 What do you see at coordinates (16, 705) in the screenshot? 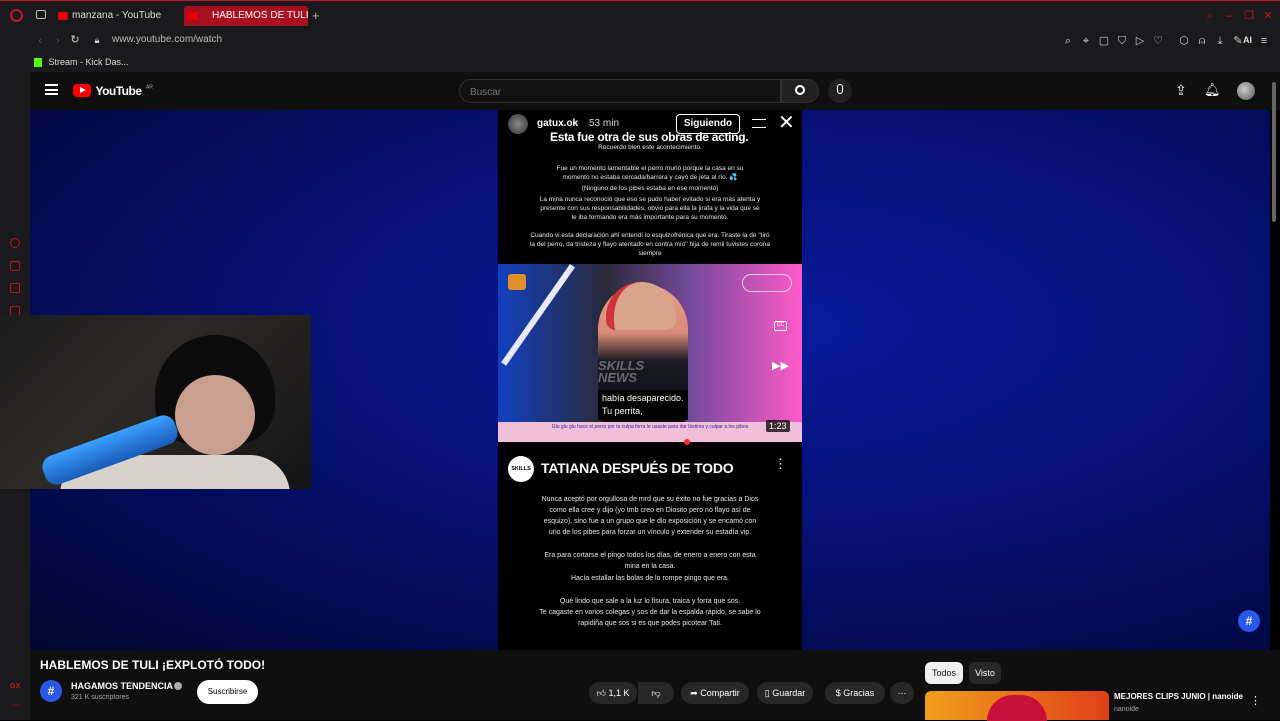
I see `more-icon: ⋯` at bounding box center [16, 705].